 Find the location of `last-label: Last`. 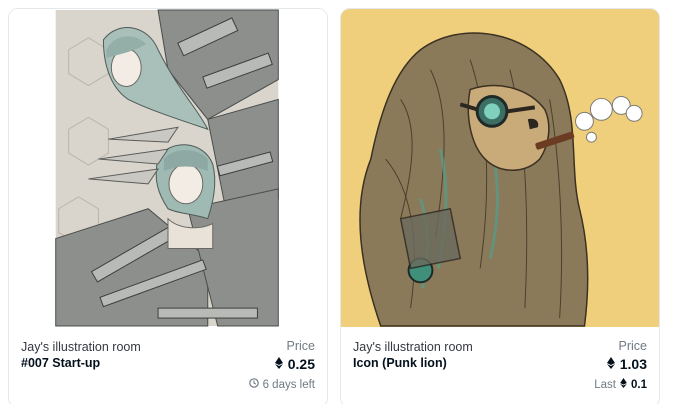

last-label: Last is located at coordinates (605, 384).